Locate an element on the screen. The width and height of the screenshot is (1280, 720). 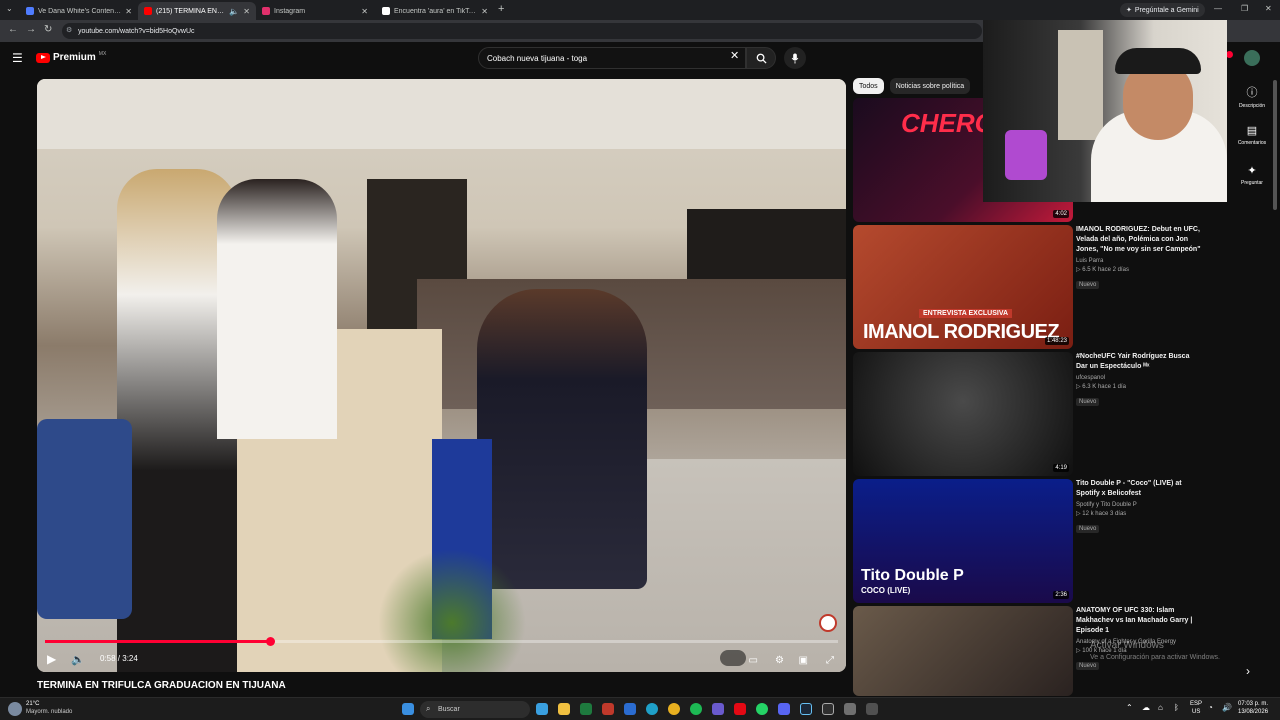
thumbnail-title: CHERO is located at coordinates (948, 123).